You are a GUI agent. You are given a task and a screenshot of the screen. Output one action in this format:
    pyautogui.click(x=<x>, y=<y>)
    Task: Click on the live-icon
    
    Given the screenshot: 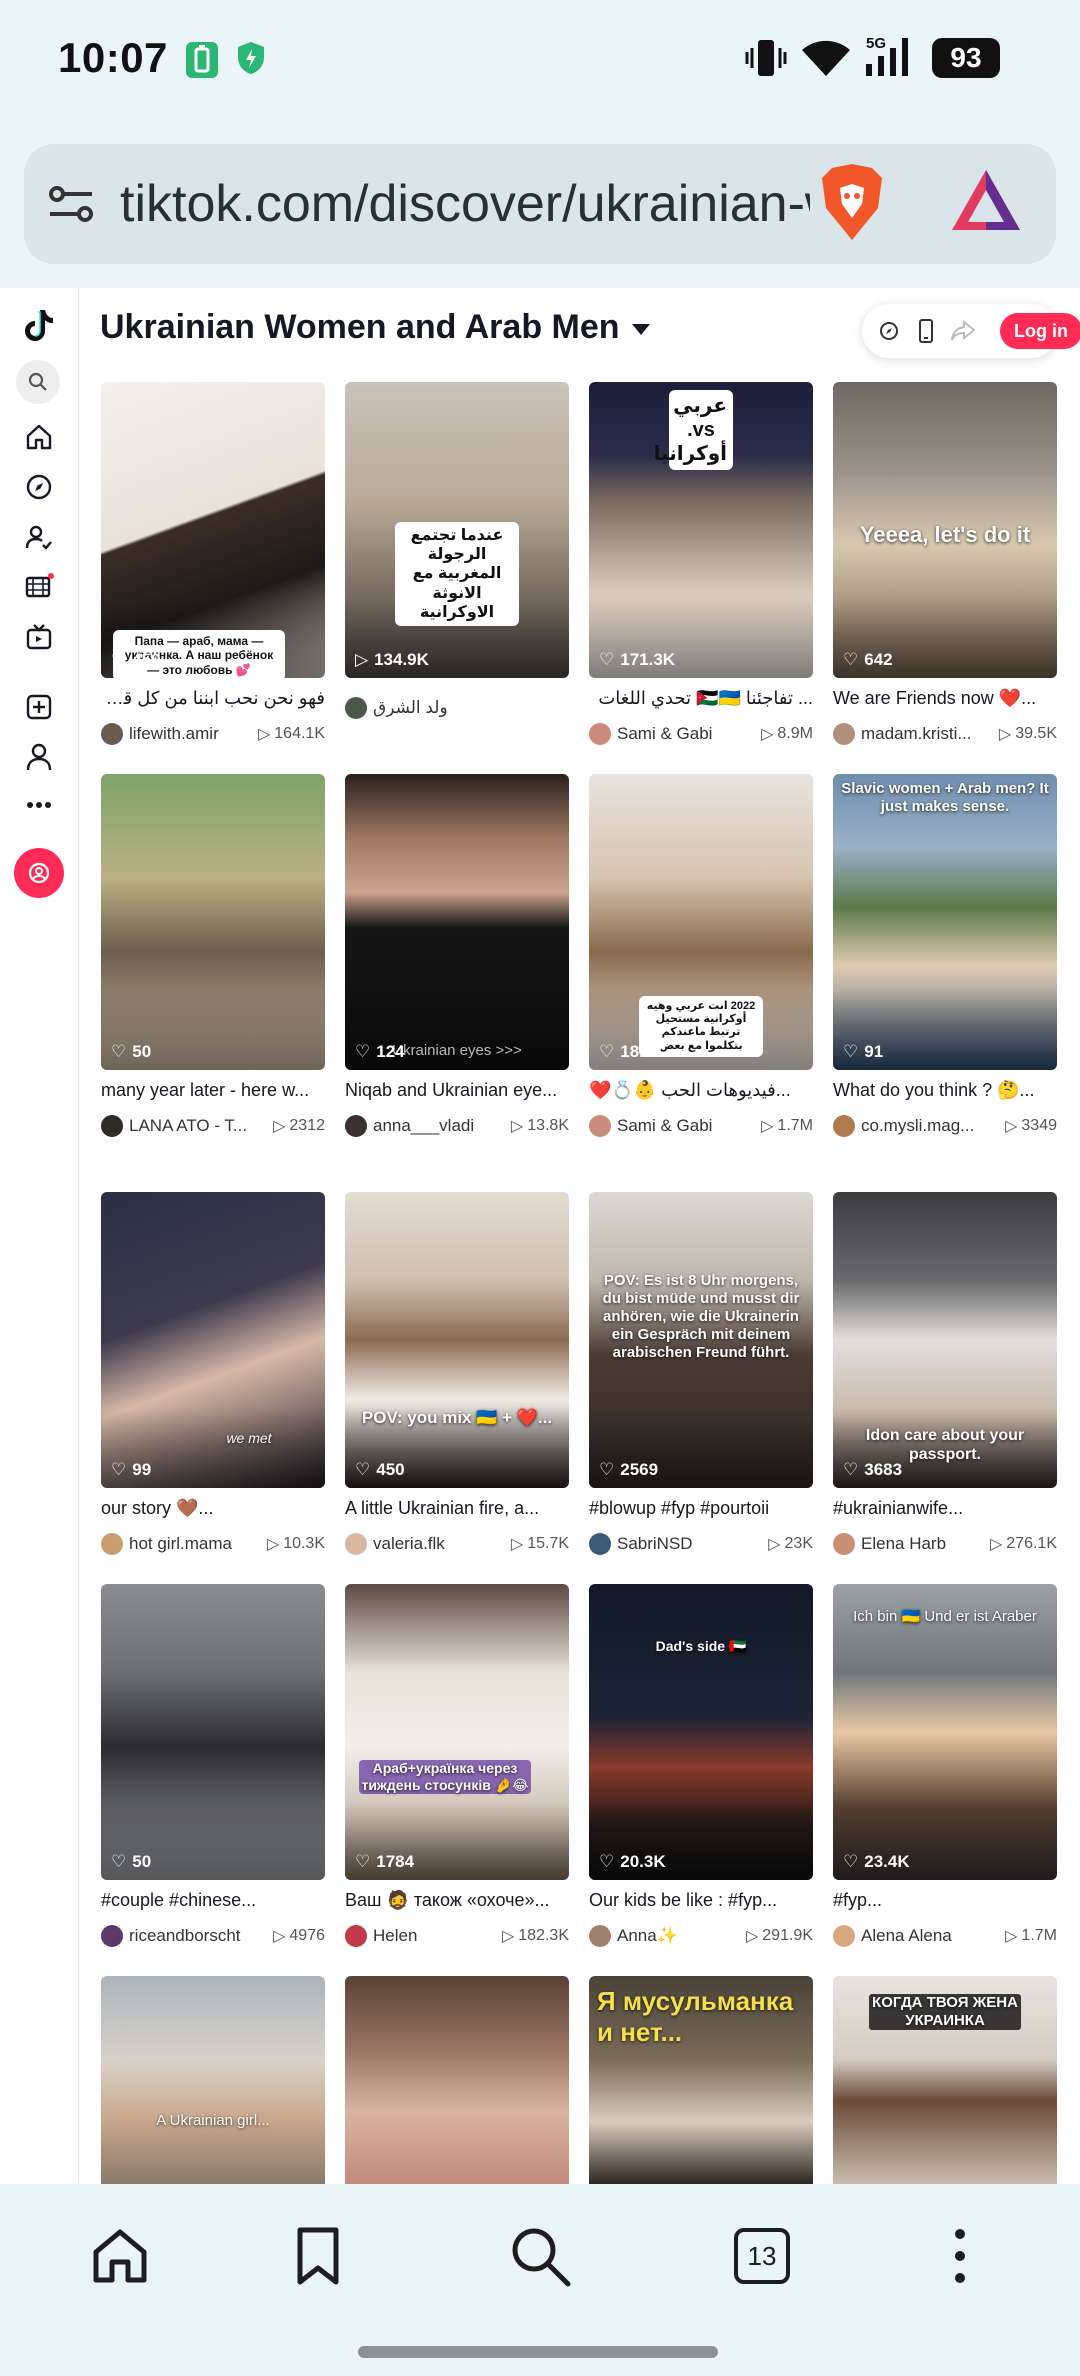 What is the action you would take?
    pyautogui.click(x=39, y=587)
    